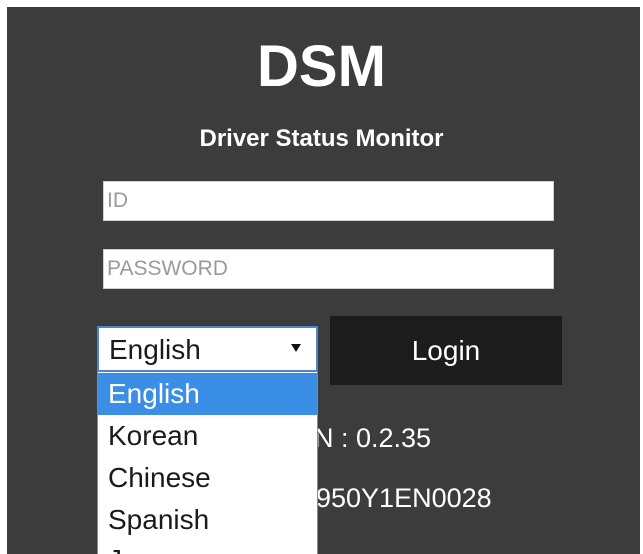 The image size is (643, 554). I want to click on dropdown-arrow-icon, so click(296, 348).